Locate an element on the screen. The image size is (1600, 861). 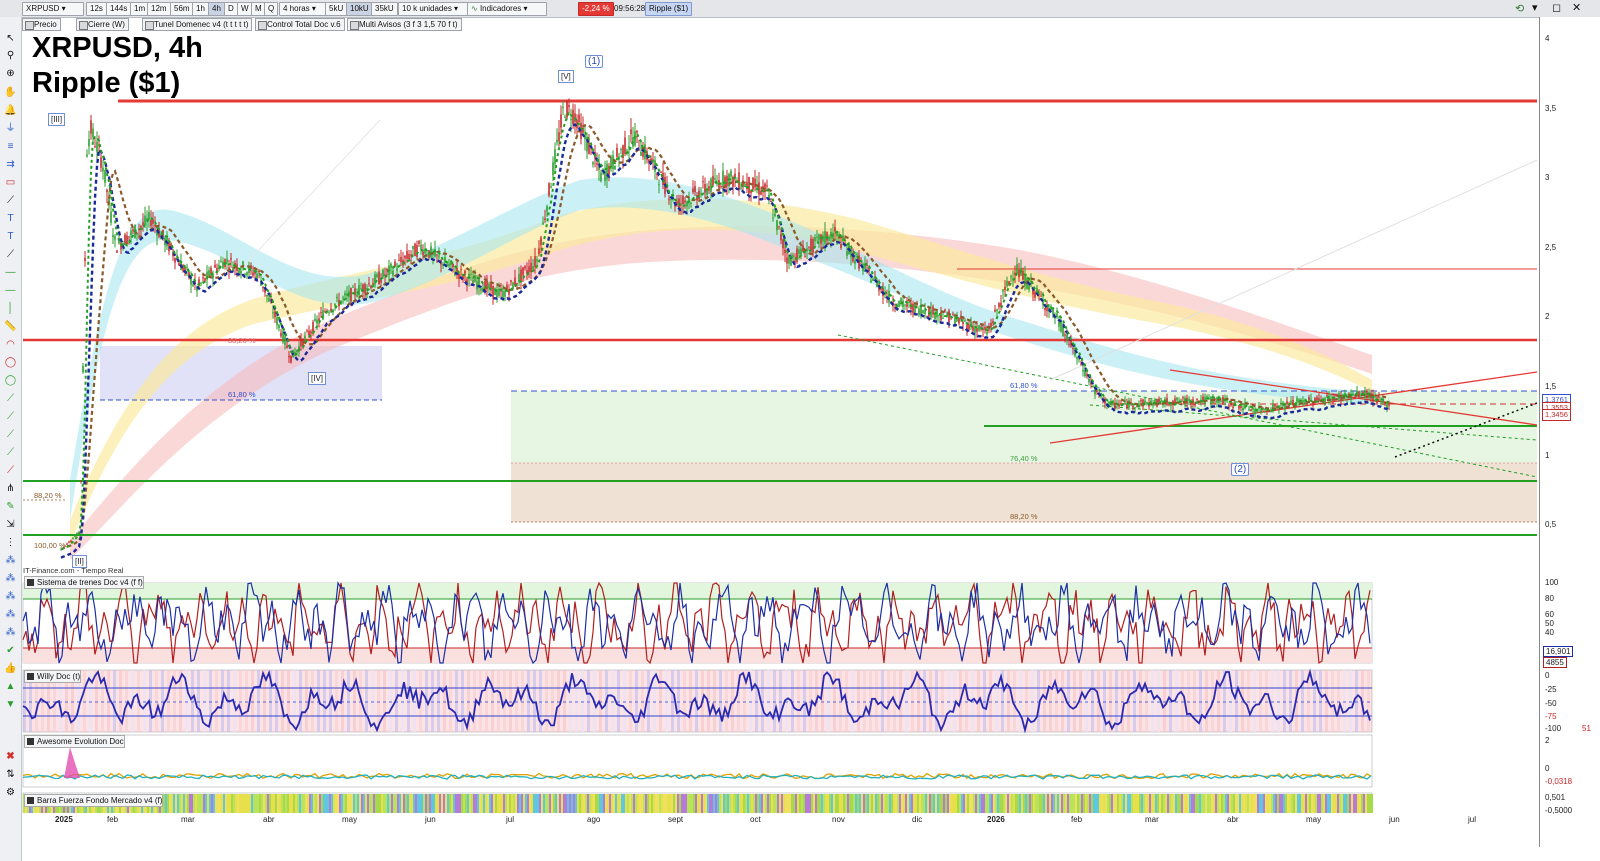
ray-tool-icon: ⟋ is located at coordinates (10, 399).